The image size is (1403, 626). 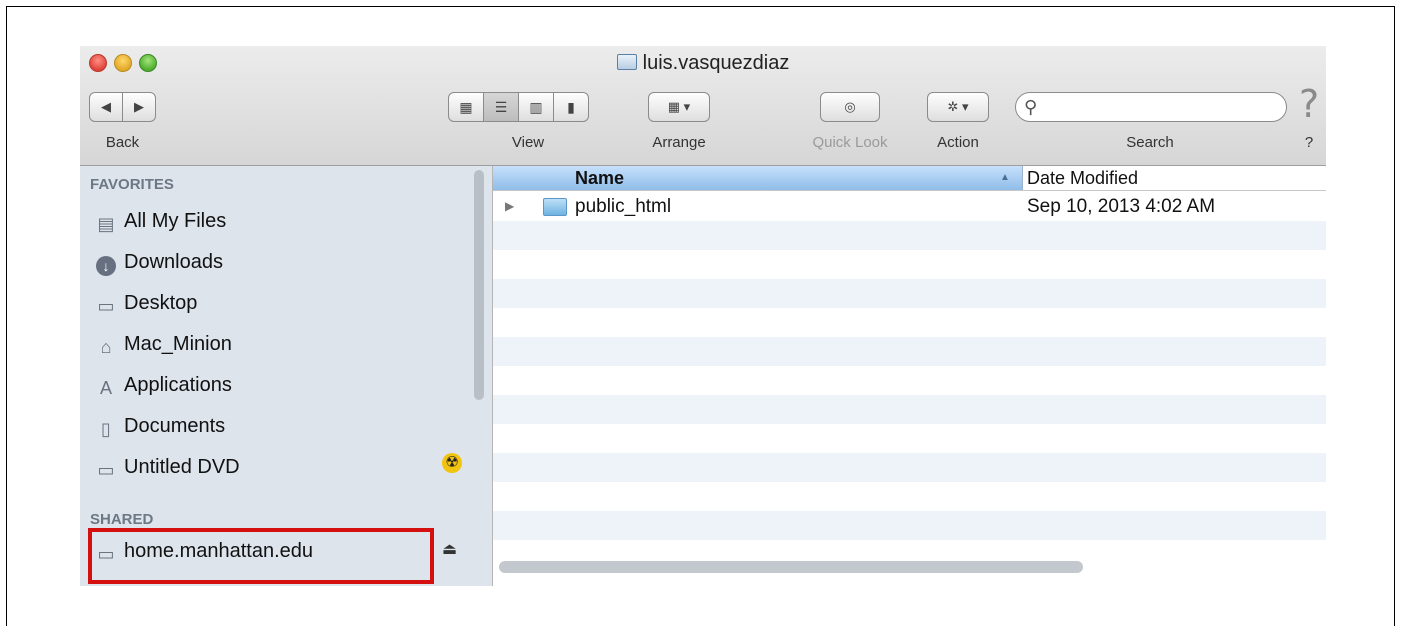 I want to click on back-button: ◀, so click(x=106, y=107).